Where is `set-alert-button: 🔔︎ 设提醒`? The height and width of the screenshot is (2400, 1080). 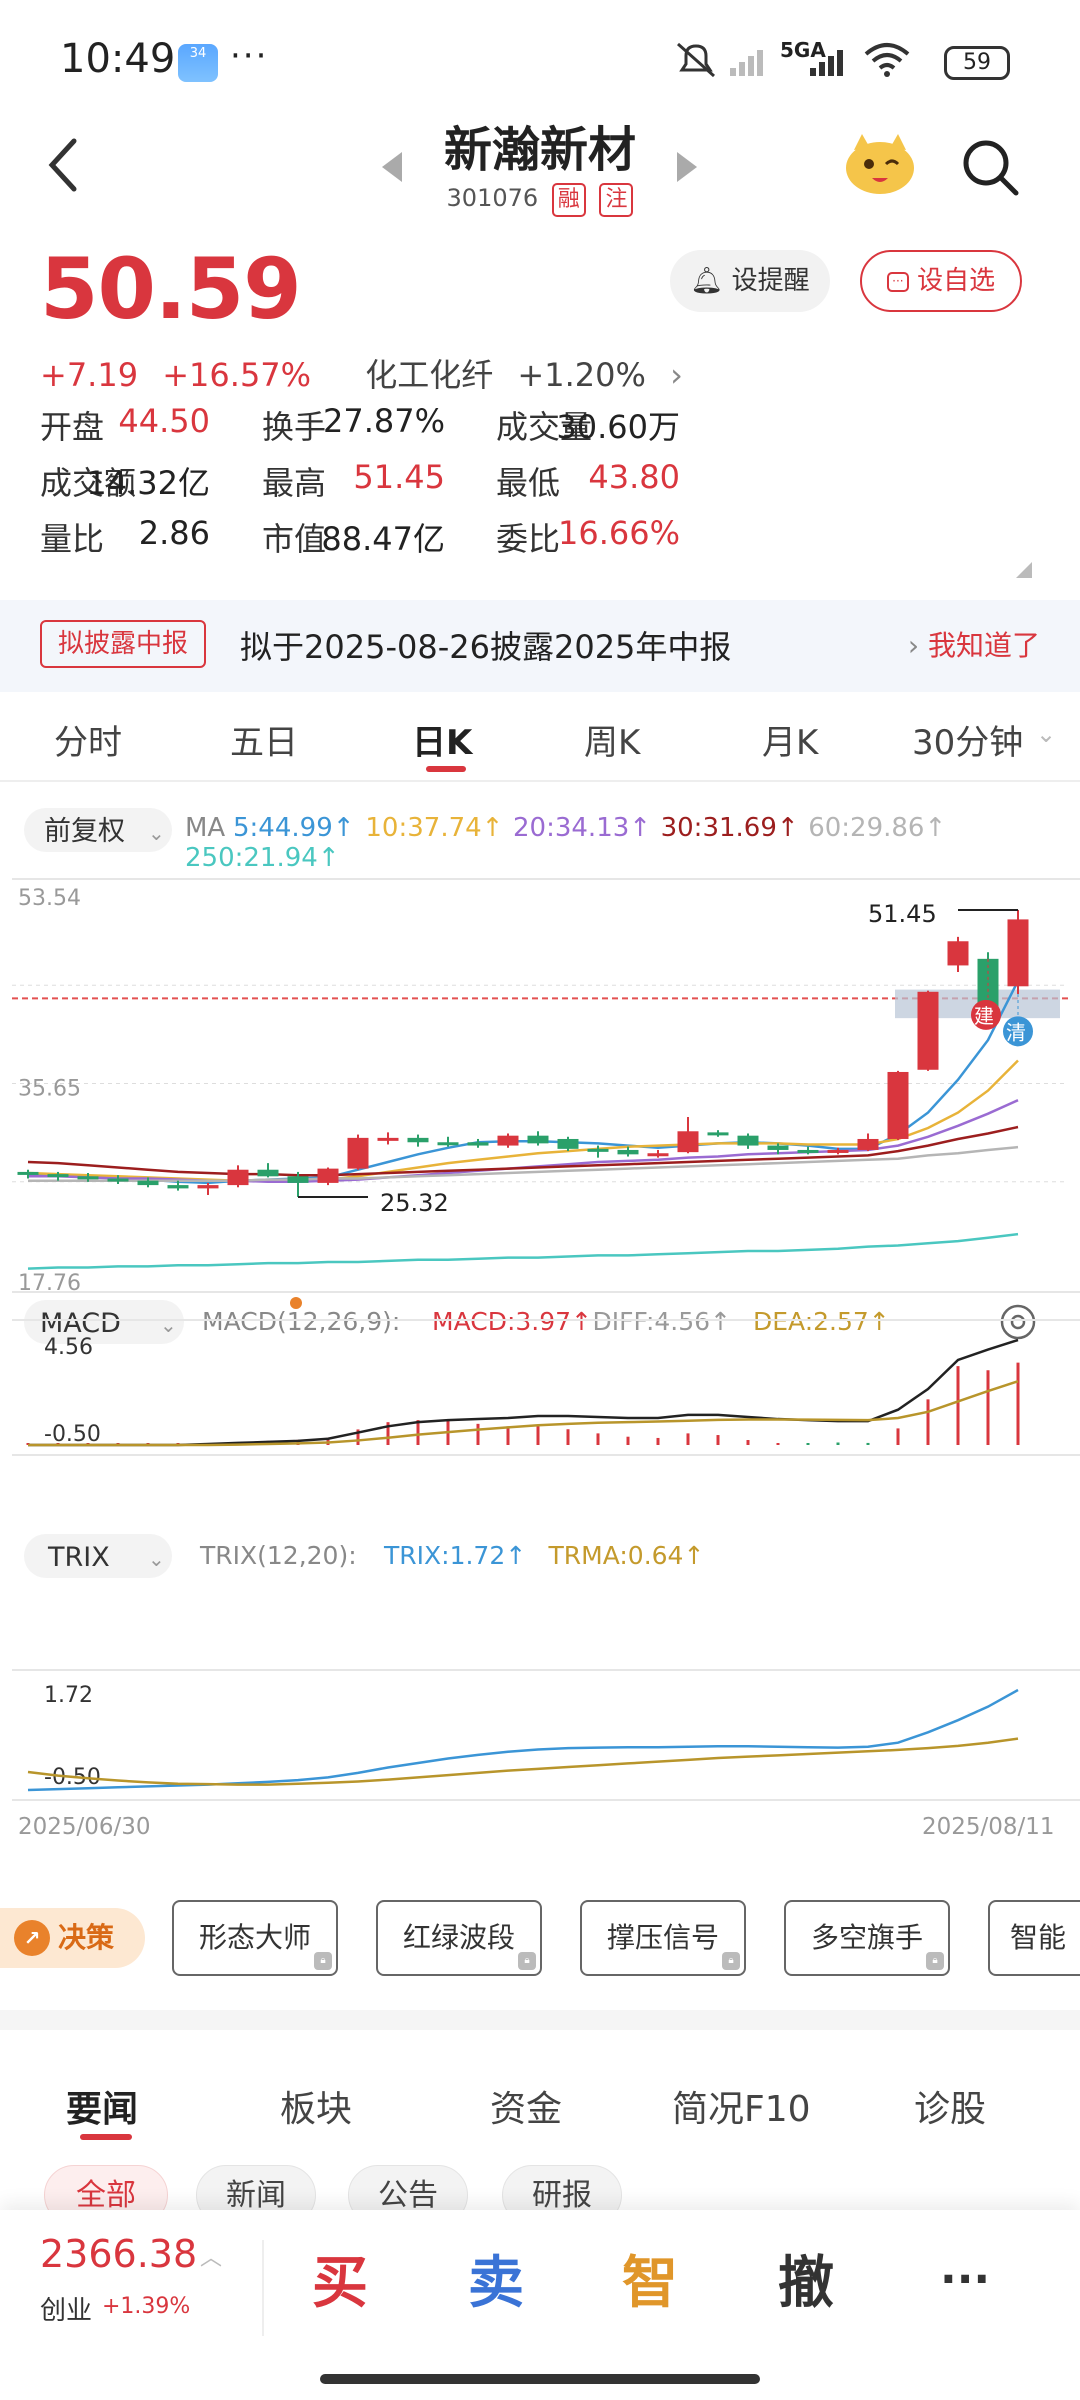
set-alert-button: 🔔︎ 设提醒 is located at coordinates (750, 281).